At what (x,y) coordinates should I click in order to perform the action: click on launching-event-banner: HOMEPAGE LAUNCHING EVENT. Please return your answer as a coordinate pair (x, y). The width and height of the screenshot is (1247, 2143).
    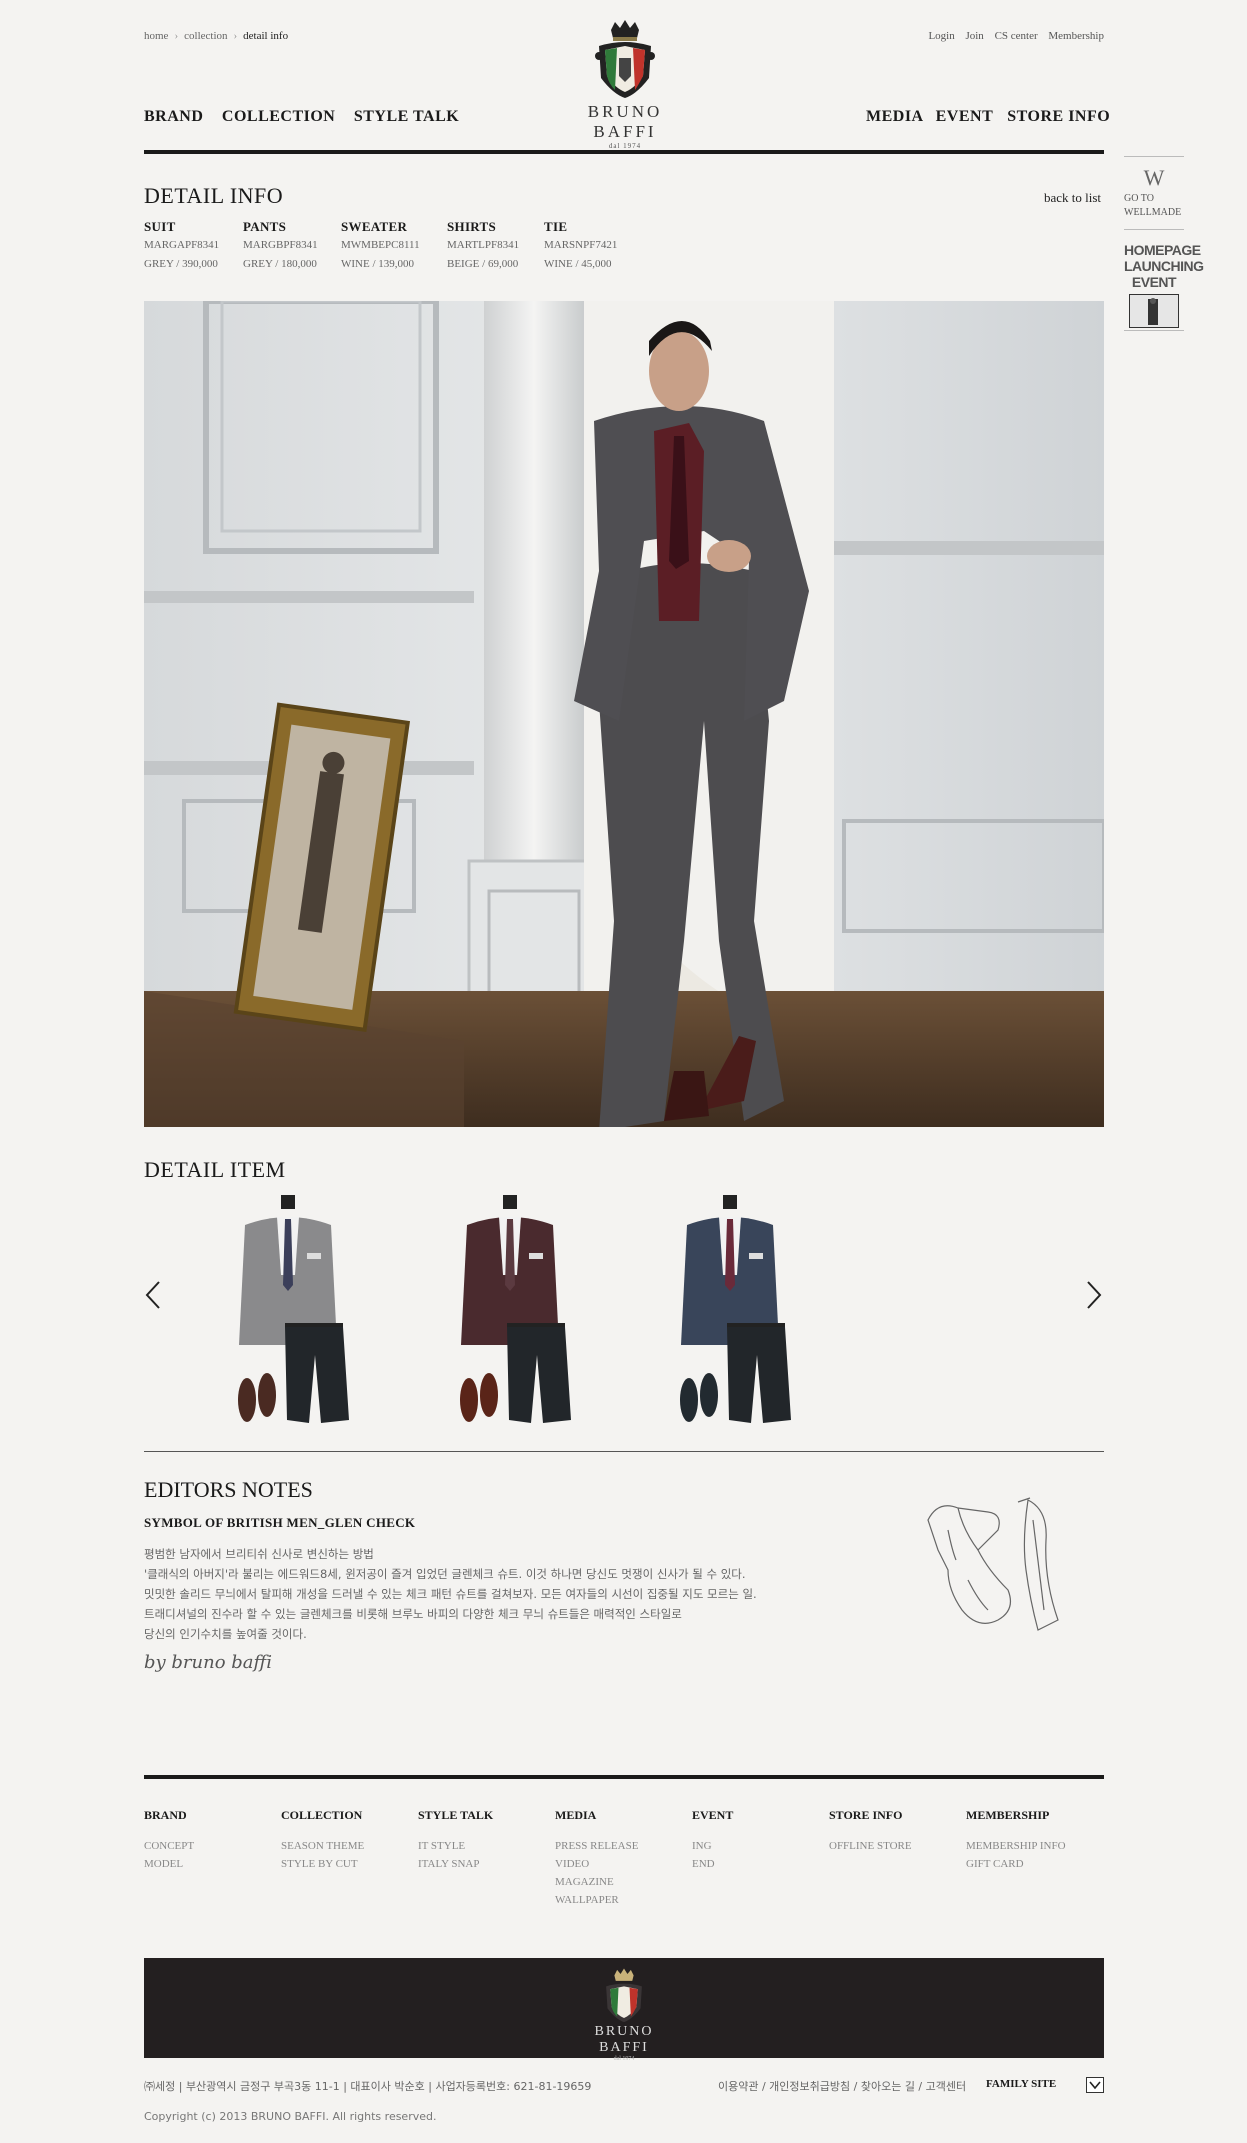
    Looking at the image, I should click on (1164, 286).